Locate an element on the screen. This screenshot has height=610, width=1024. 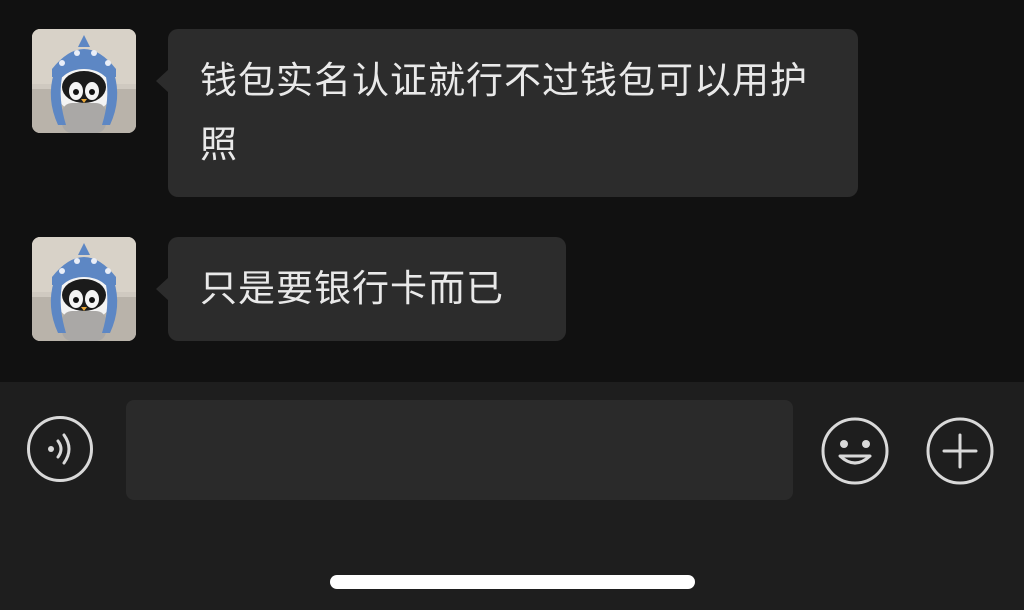
plus-icon is located at coordinates (960, 451).